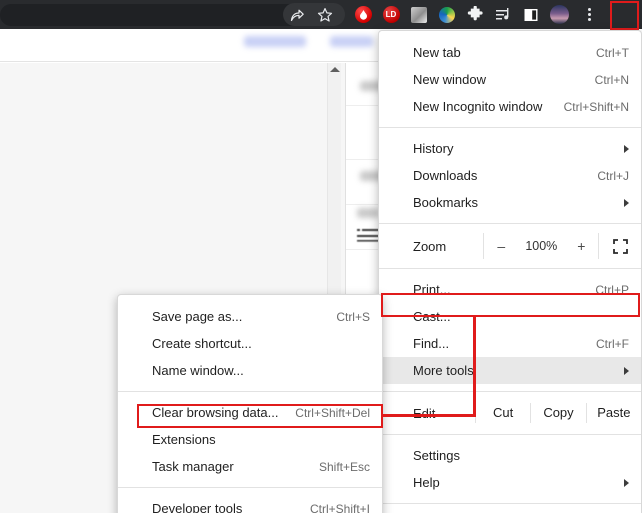 The image size is (642, 513). I want to click on submenu-item-clear-browsing-data: Clear browsing data... Ctrl+Shift+Del, so click(250, 412).